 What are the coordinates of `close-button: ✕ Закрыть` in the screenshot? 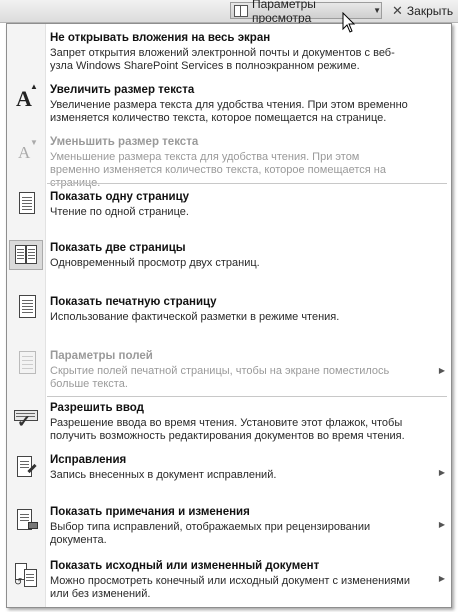 It's located at (421, 10).